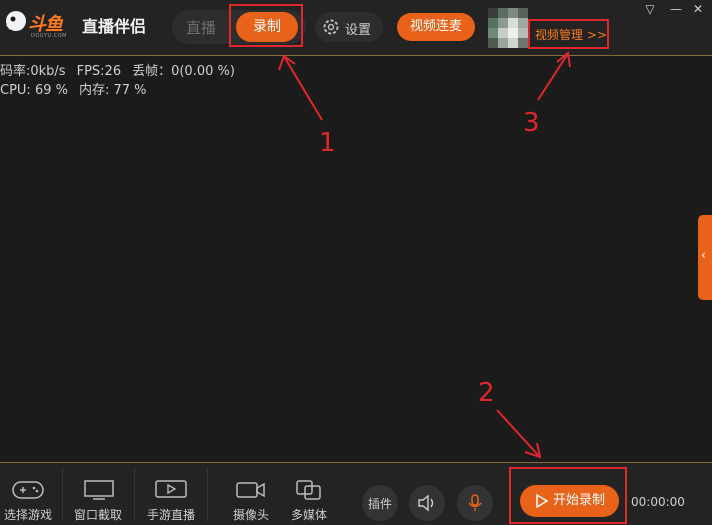 This screenshot has width=712, height=525. Describe the element at coordinates (308, 490) in the screenshot. I see `multimedia-icon` at that location.